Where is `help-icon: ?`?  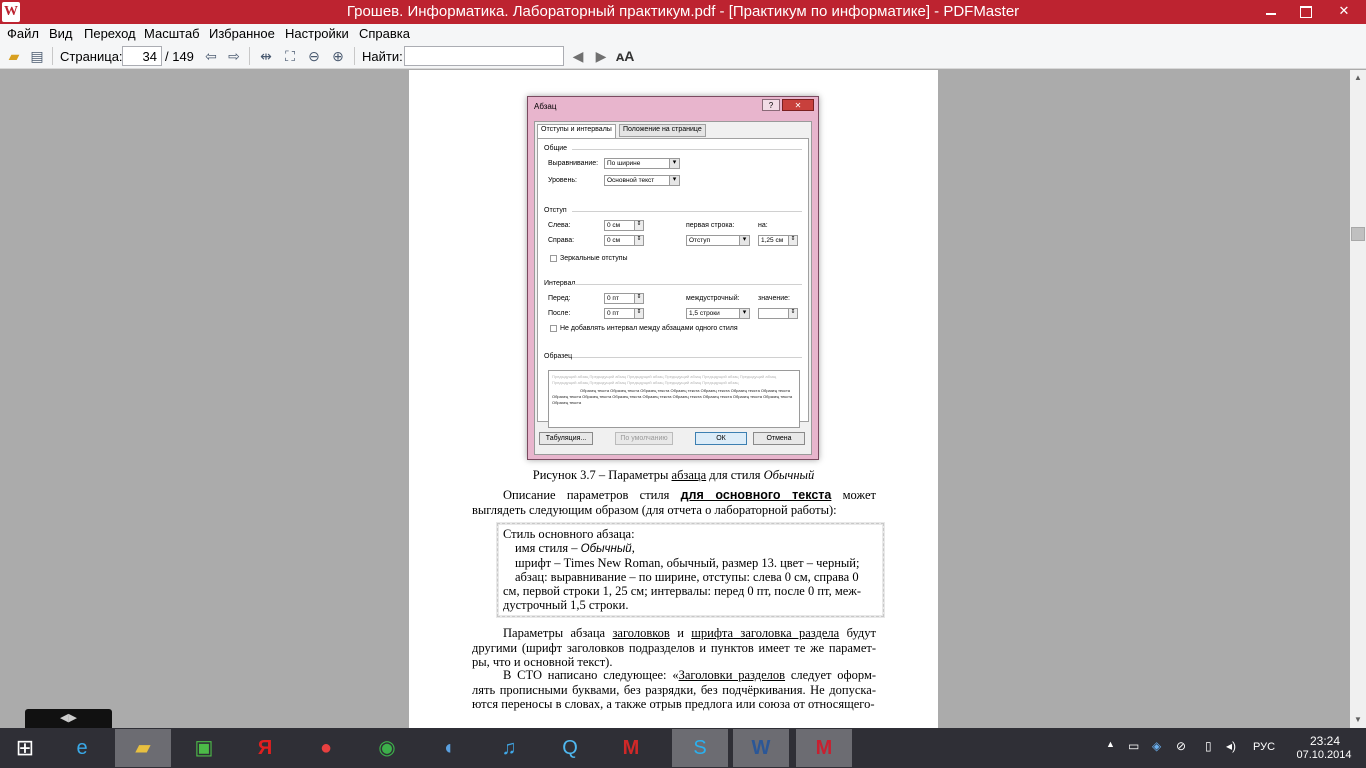
help-icon: ? is located at coordinates (771, 105).